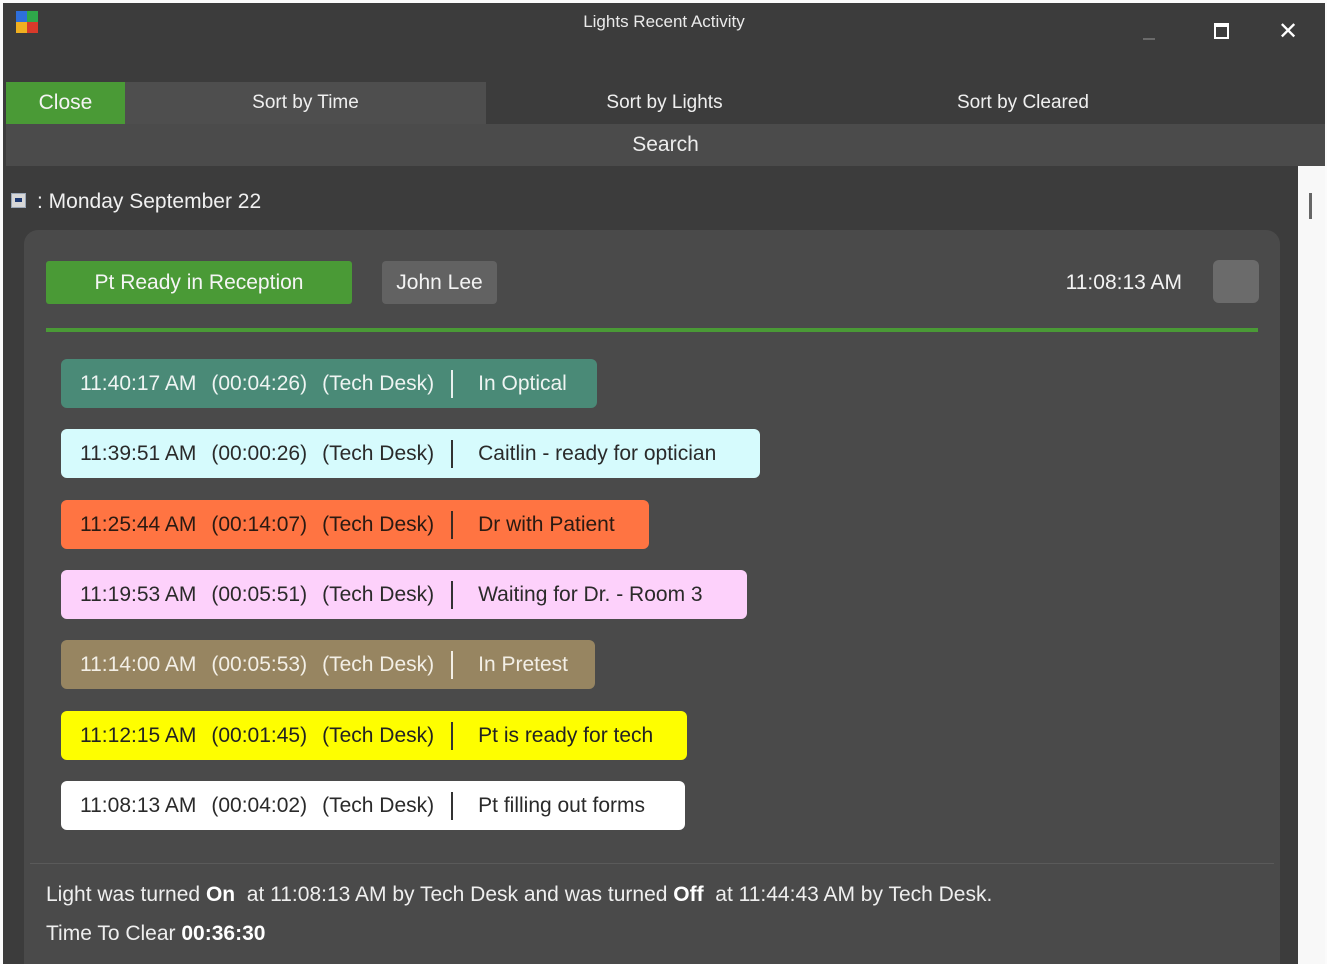 The image size is (1327, 964). What do you see at coordinates (305, 103) in the screenshot?
I see `sort-by-time-button: Sort by Time` at bounding box center [305, 103].